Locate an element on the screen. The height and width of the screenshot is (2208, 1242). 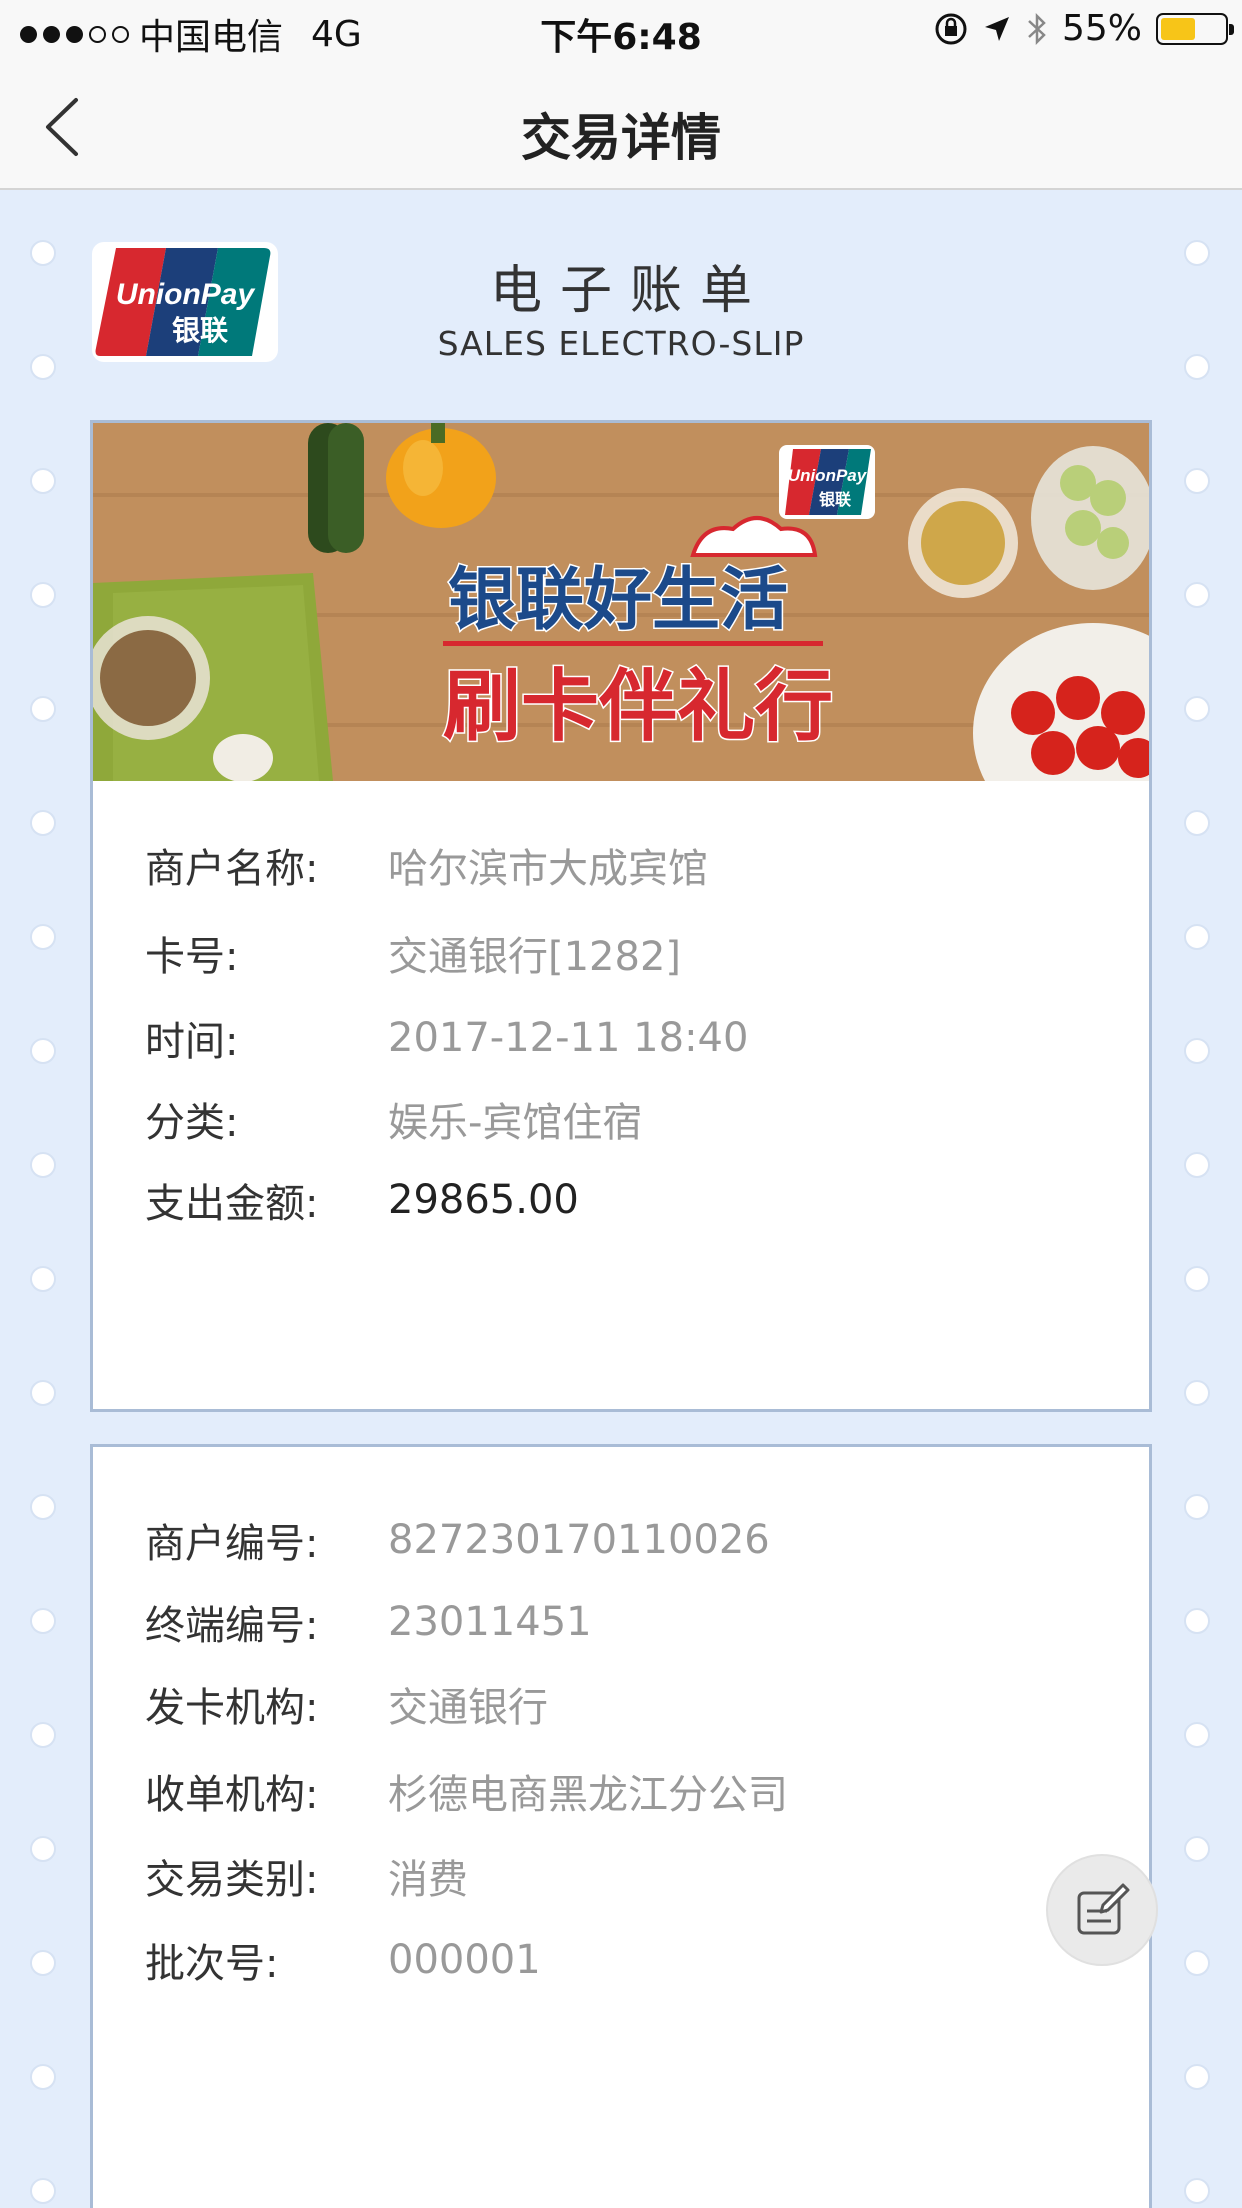
banner-artwork: UnionPay 银联 银联好生活 刷卡伴礼行 is located at coordinates (621, 602).